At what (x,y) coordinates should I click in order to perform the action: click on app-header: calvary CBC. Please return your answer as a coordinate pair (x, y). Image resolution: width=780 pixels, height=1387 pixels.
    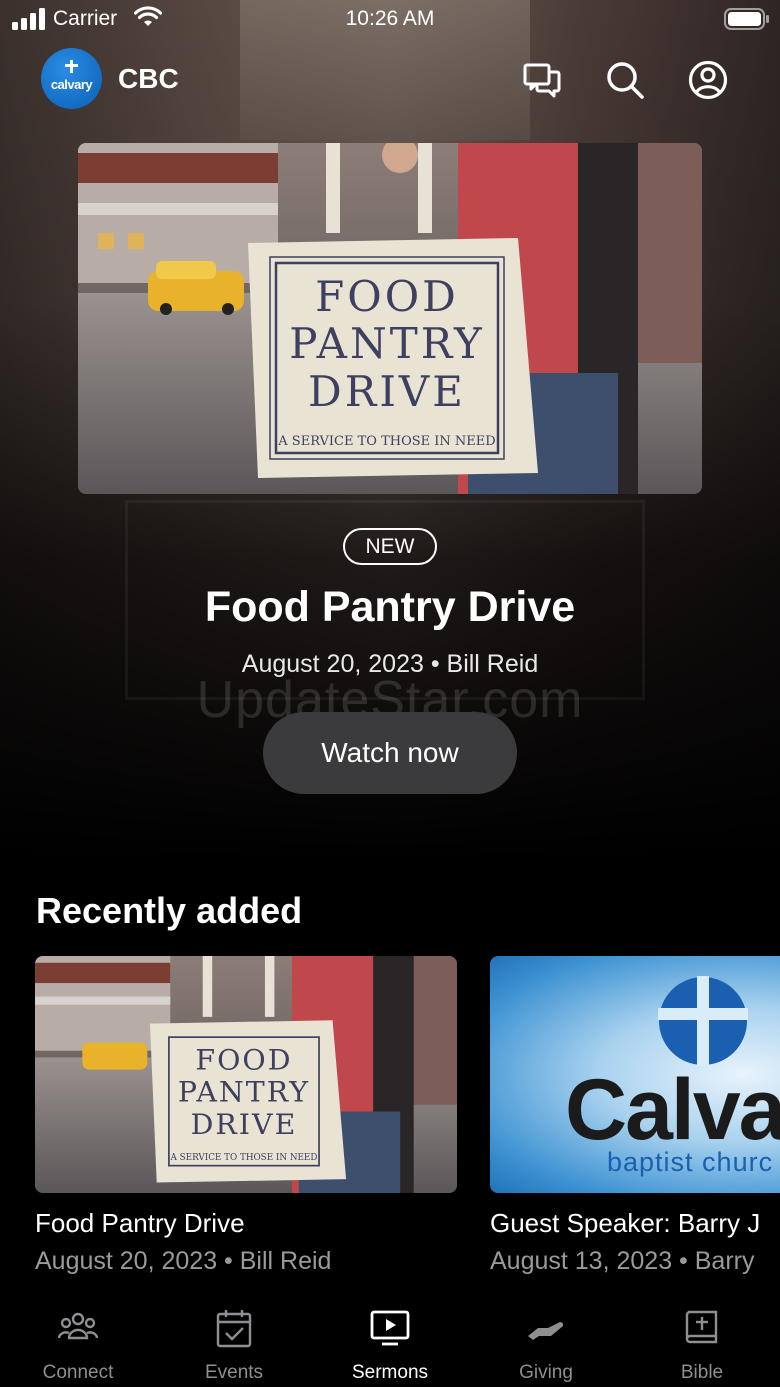
    Looking at the image, I should click on (390, 80).